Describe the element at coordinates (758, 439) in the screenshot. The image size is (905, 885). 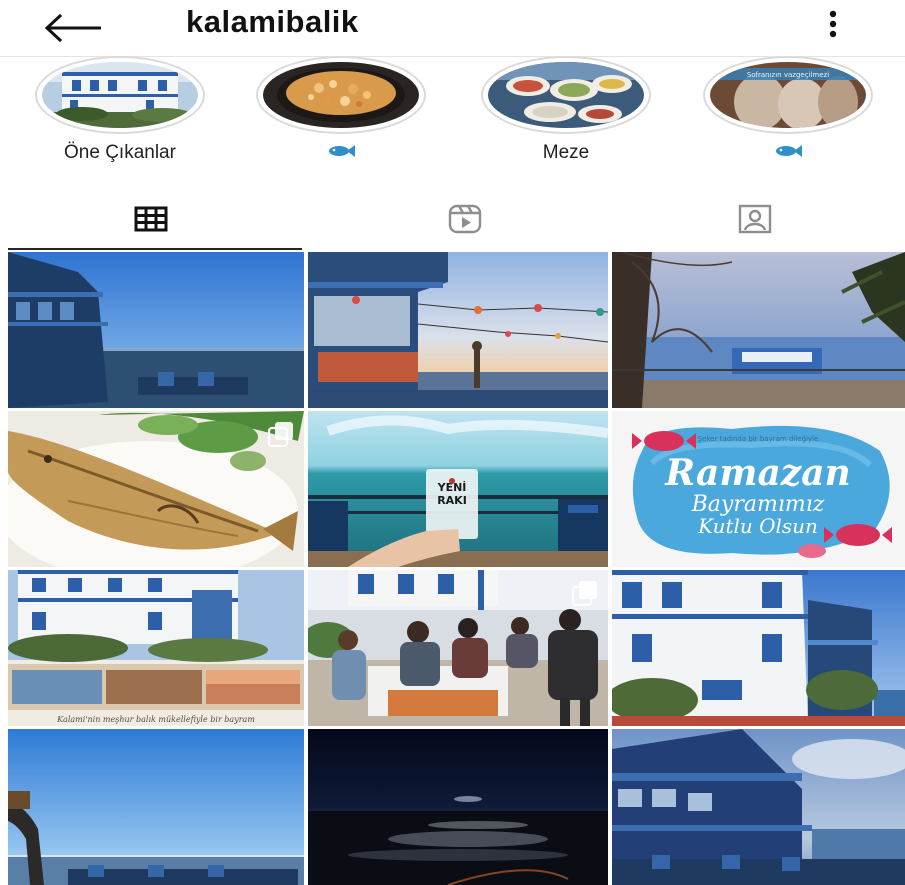
I see `greeting-small-text: Şeker tadında bir bayram dileğiyle` at that location.